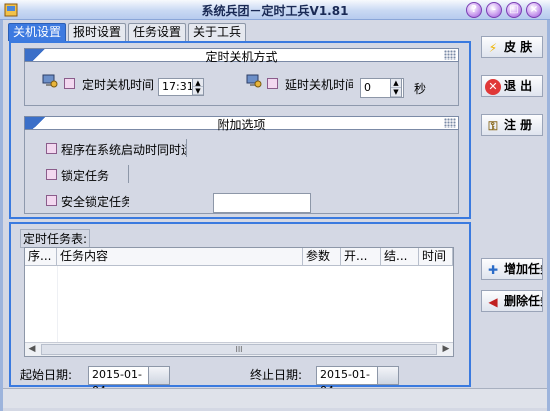 Image resolution: width=550 pixels, height=411 pixels. I want to click on timed-shutdown-label: 定时关机时间, so click(118, 85).